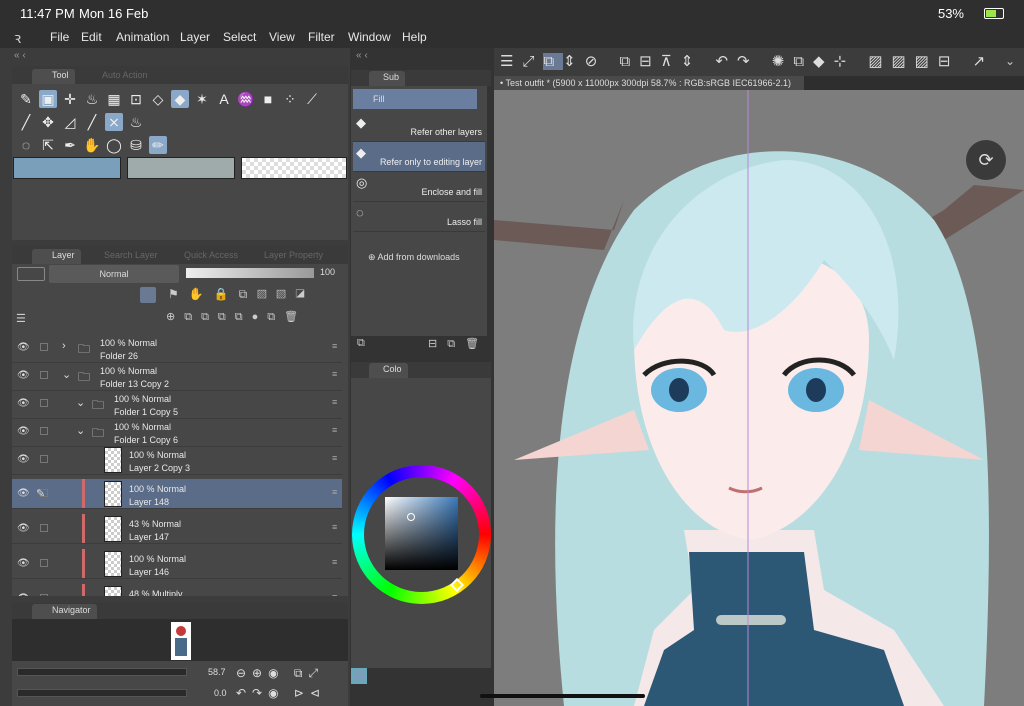  I want to click on hand-tool-icon: ✋, so click(92, 145).